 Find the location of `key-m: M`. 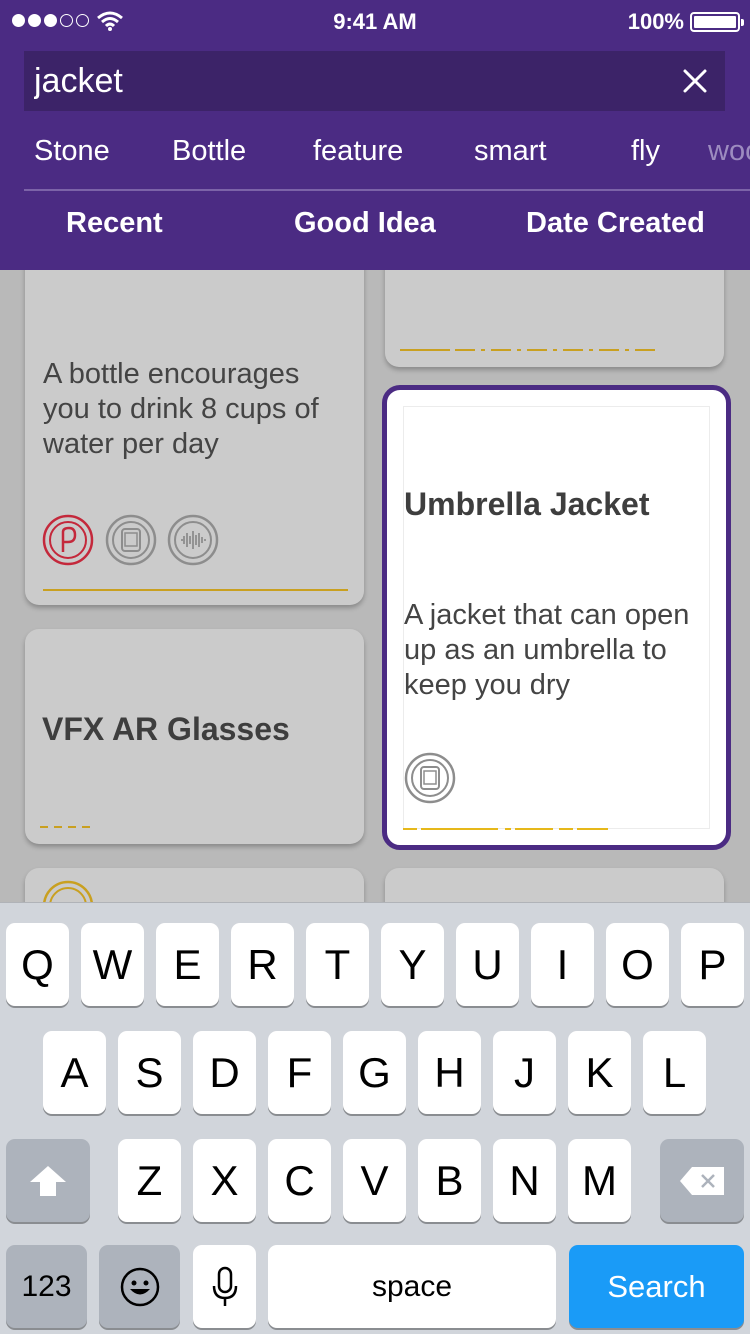

key-m: M is located at coordinates (599, 1180).